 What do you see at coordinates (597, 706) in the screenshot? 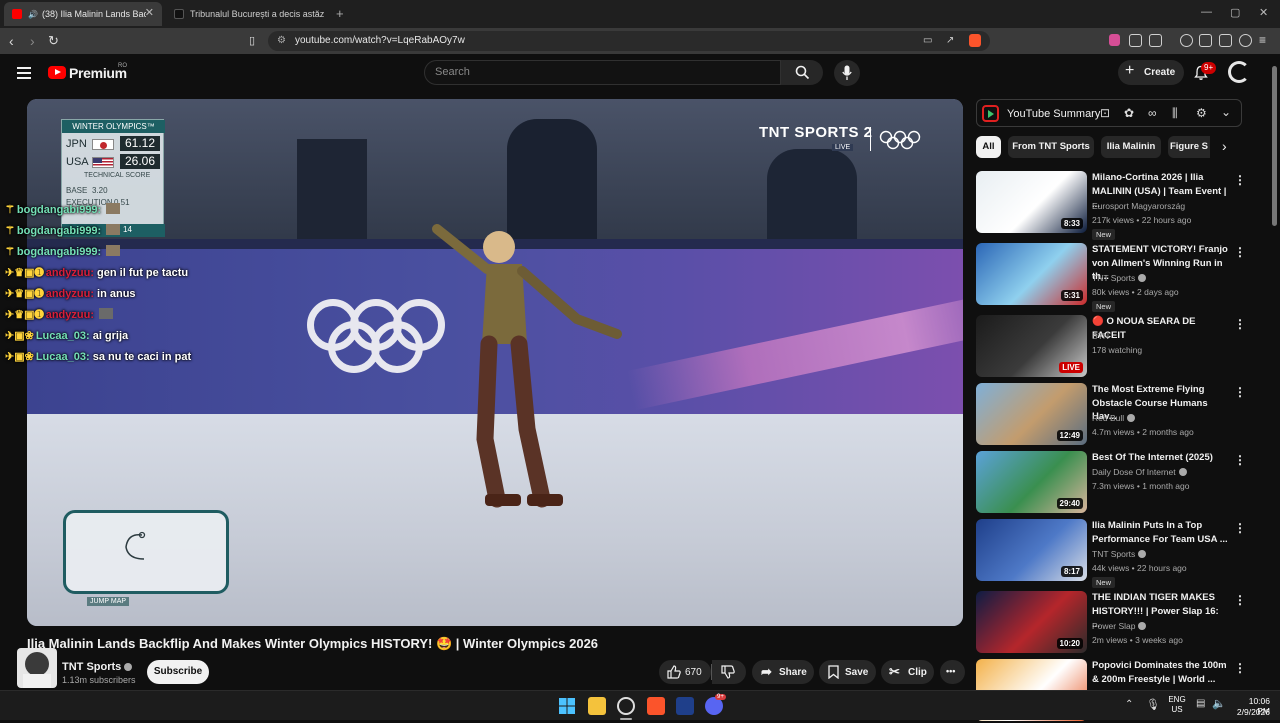
I see `file-explorer-icon` at bounding box center [597, 706].